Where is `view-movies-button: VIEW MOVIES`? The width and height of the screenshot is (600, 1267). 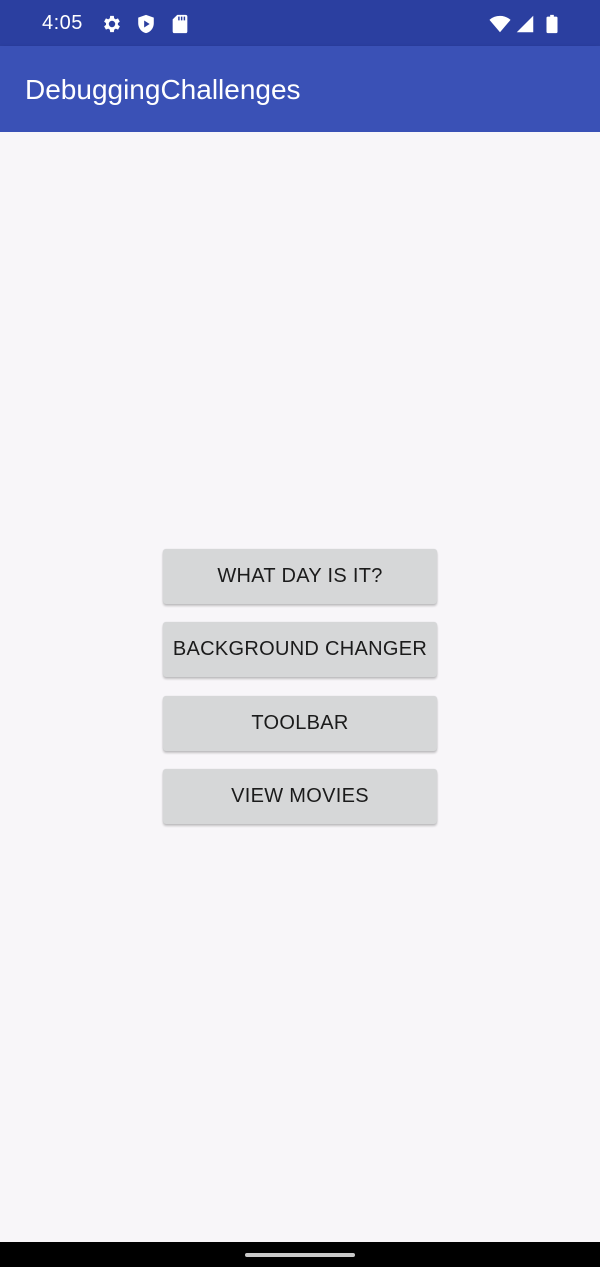 view-movies-button: VIEW MOVIES is located at coordinates (300, 796).